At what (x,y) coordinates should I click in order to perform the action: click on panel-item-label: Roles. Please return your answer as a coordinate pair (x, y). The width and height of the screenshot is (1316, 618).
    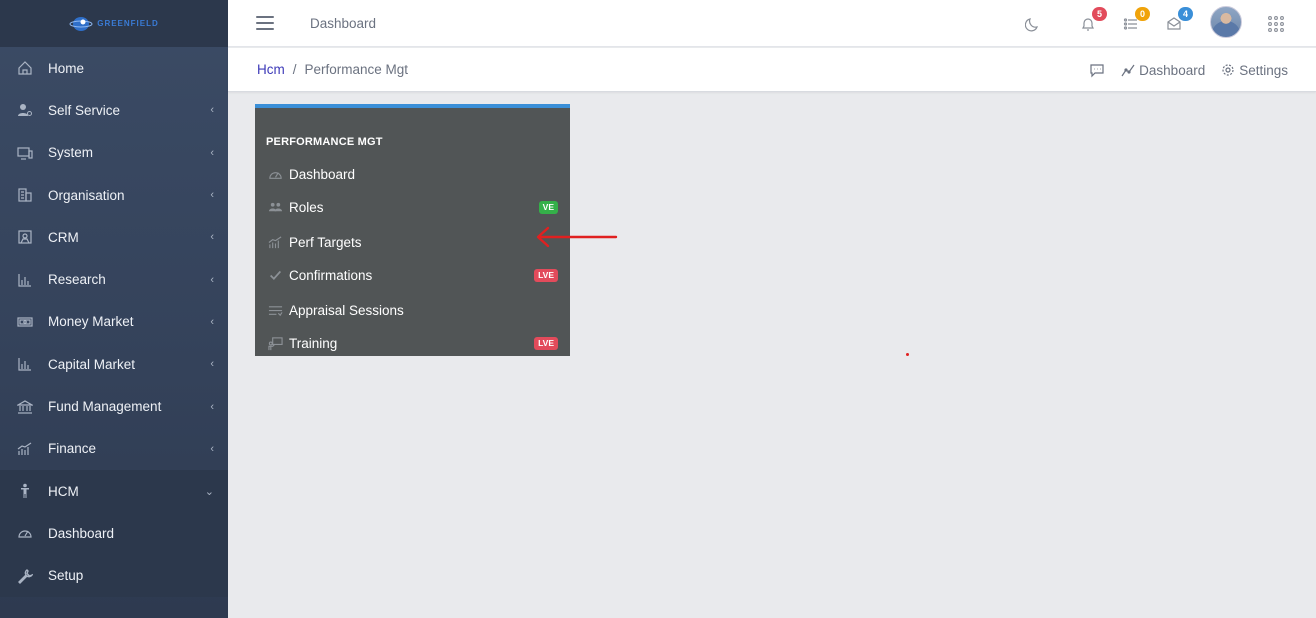
    Looking at the image, I should click on (306, 207).